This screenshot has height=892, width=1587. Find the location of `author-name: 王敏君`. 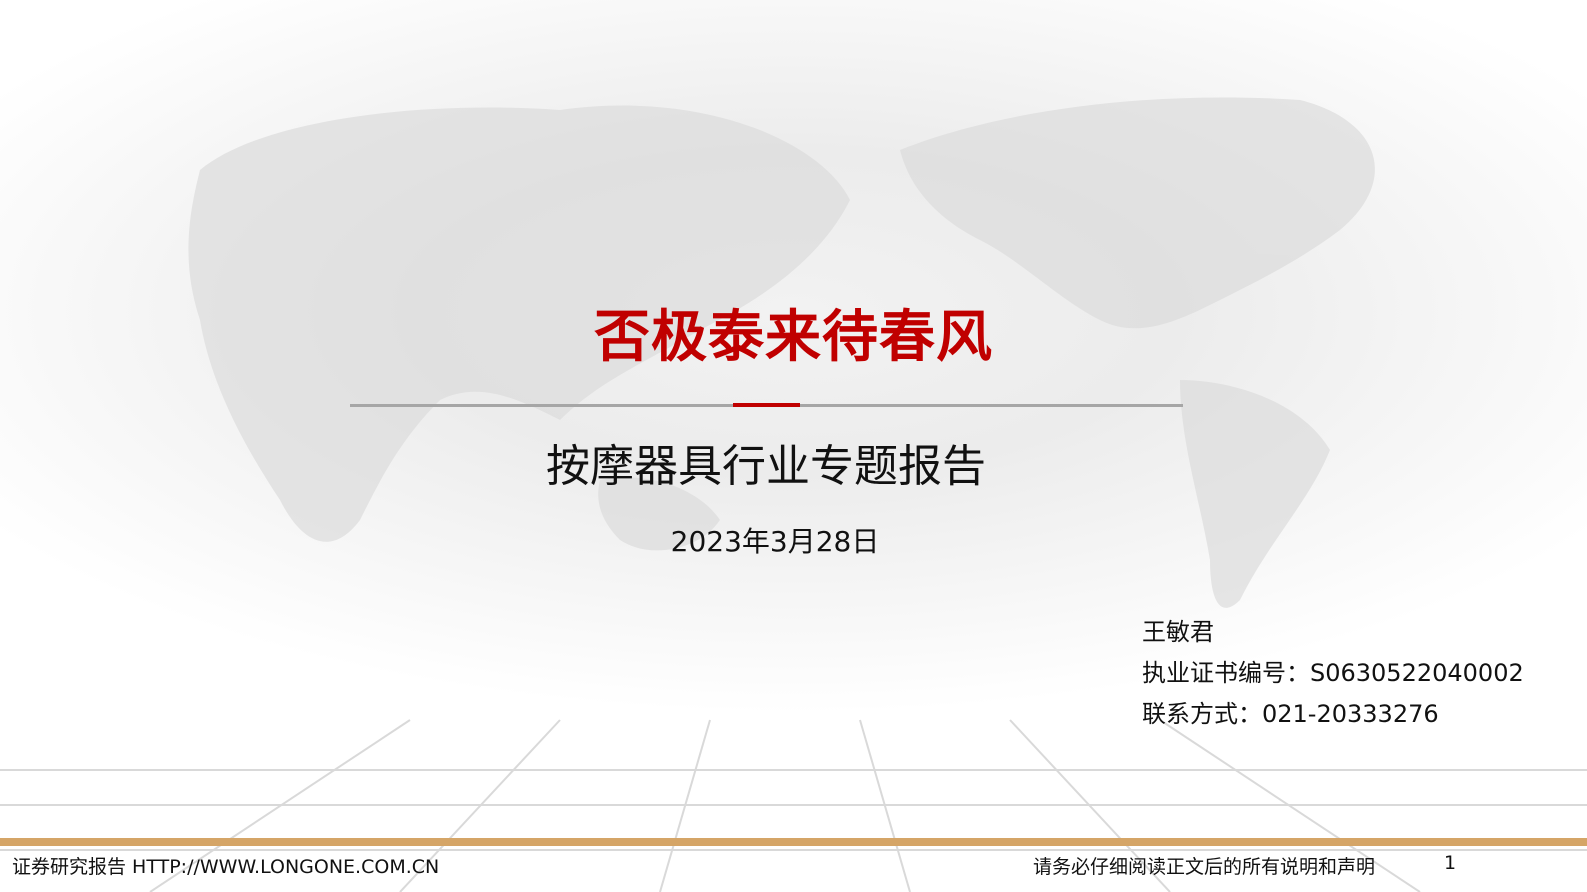

author-name: 王敏君 is located at coordinates (1178, 632).